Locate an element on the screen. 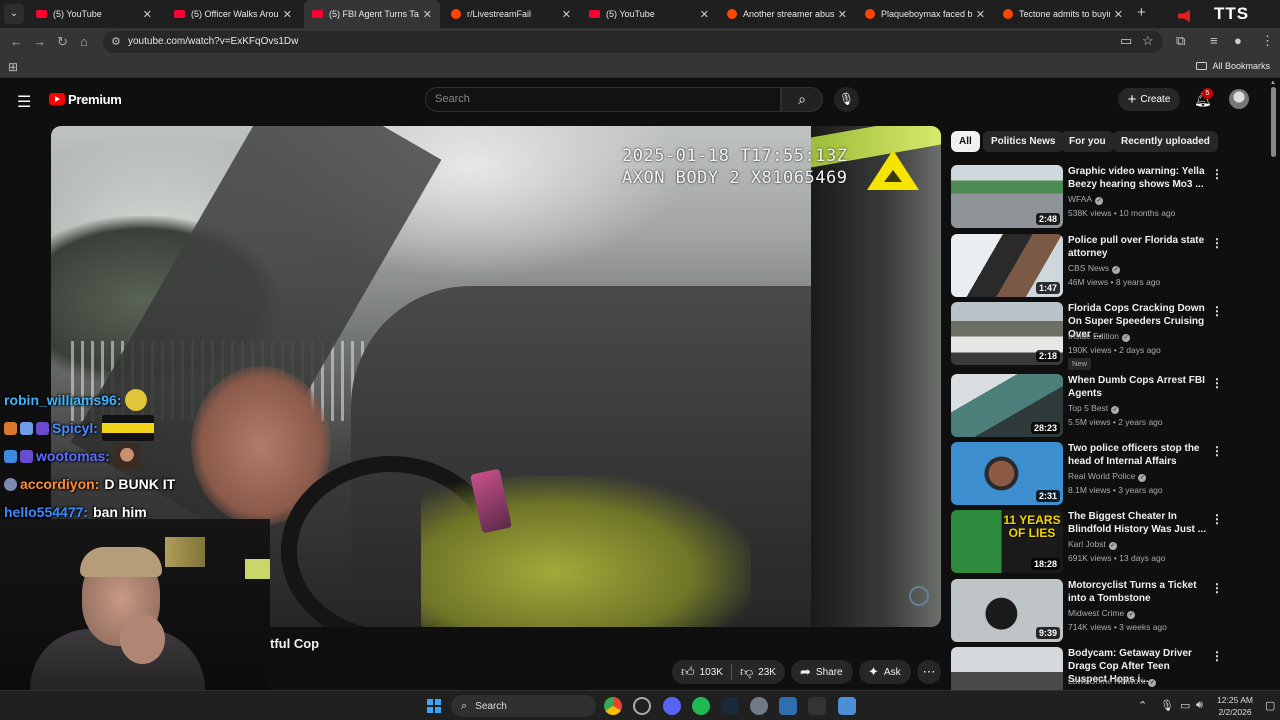 This screenshot has width=1280, height=720. photos-icon is located at coordinates (788, 706).